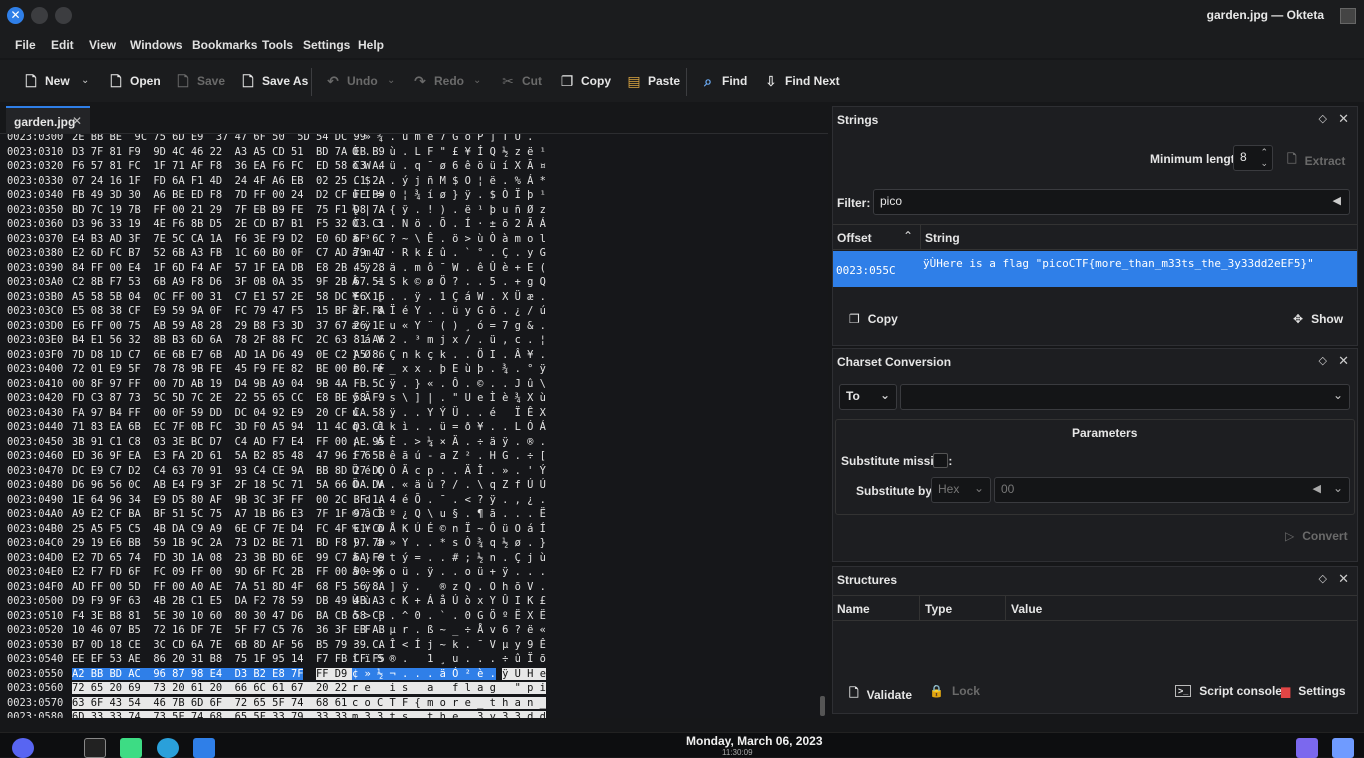 The width and height of the screenshot is (1364, 758). What do you see at coordinates (524, 673) in the screenshot?
I see `char-selection: ÿ Ù H e` at bounding box center [524, 673].